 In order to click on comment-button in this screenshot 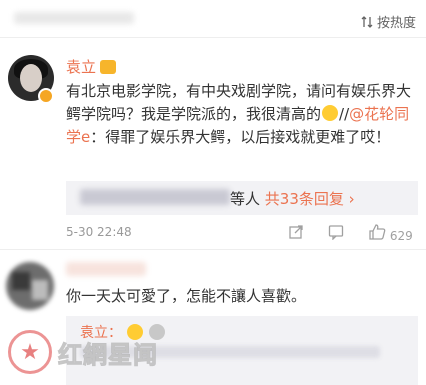, I will do `click(336, 233)`.